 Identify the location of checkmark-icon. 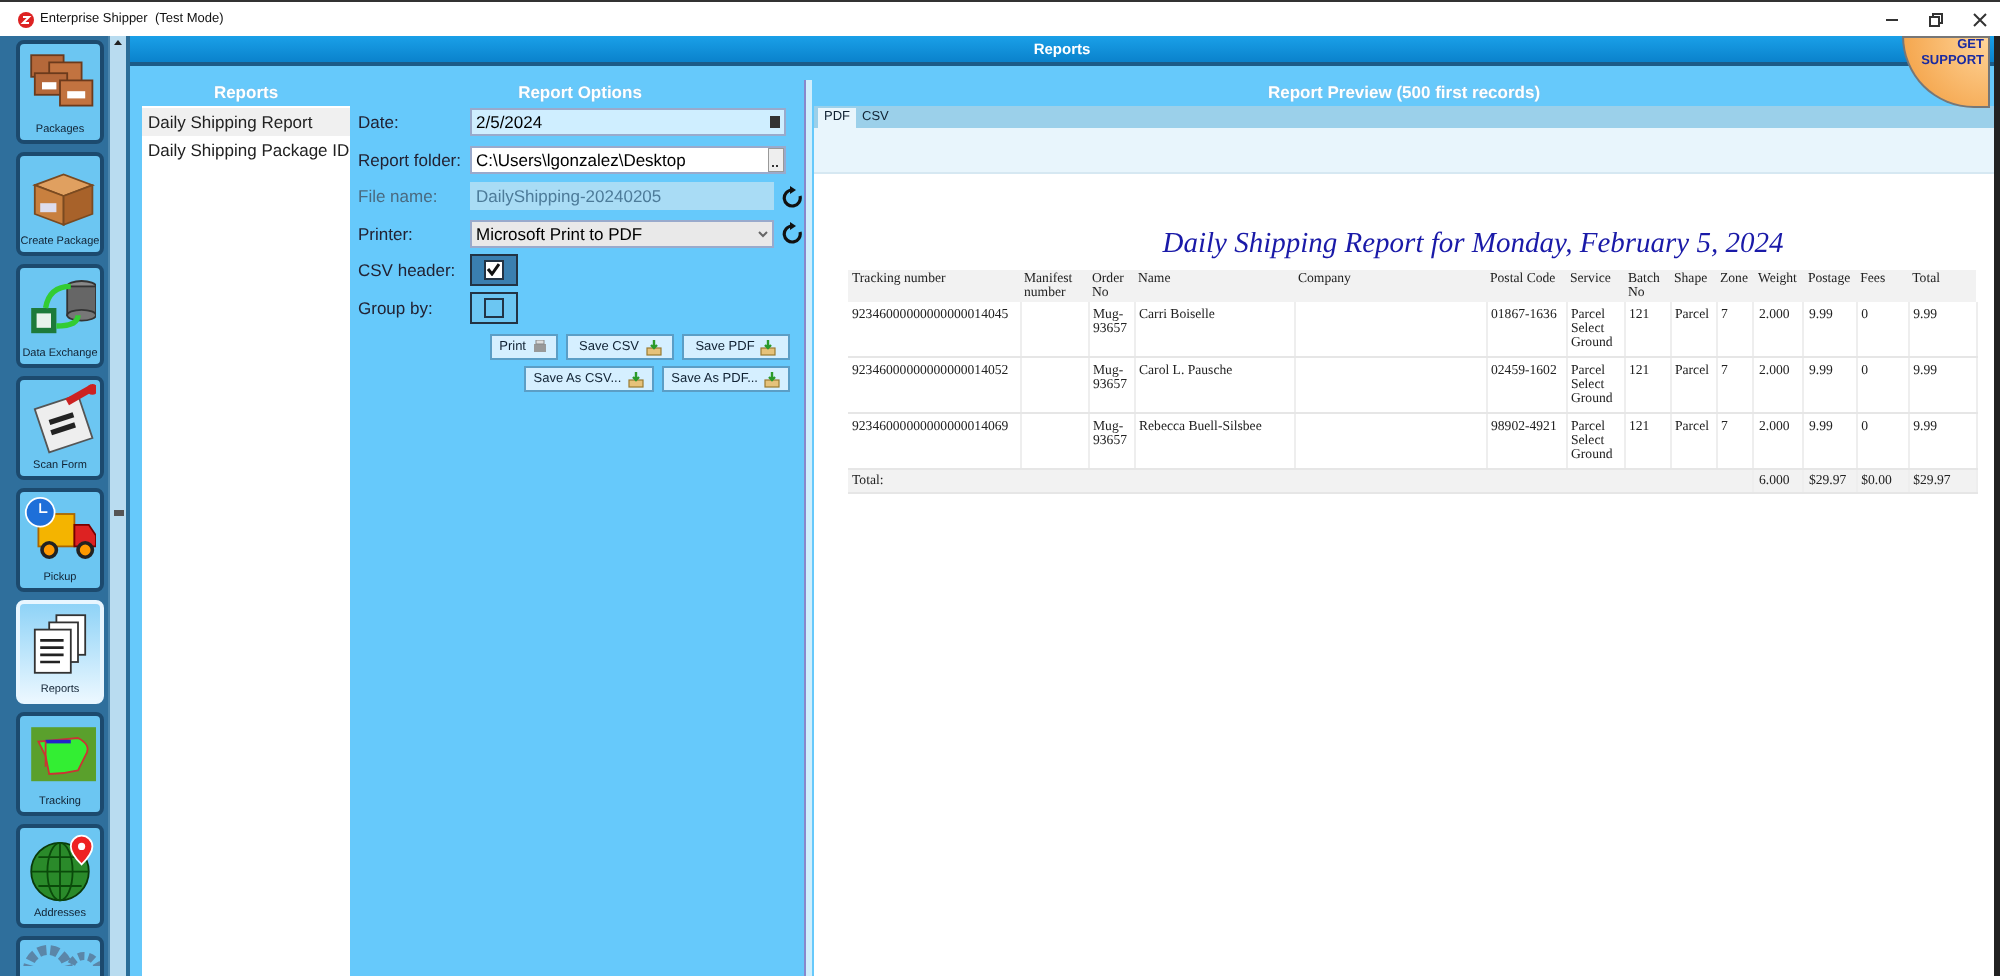
(493, 269).